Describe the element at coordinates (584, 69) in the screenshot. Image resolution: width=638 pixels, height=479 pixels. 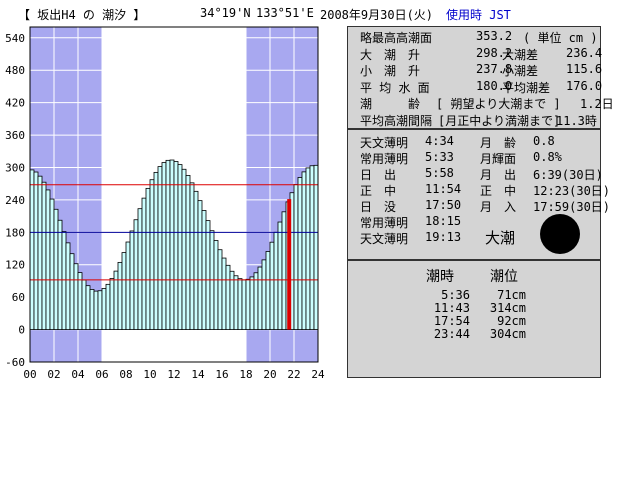
I see `info-cell: 115.6` at that location.